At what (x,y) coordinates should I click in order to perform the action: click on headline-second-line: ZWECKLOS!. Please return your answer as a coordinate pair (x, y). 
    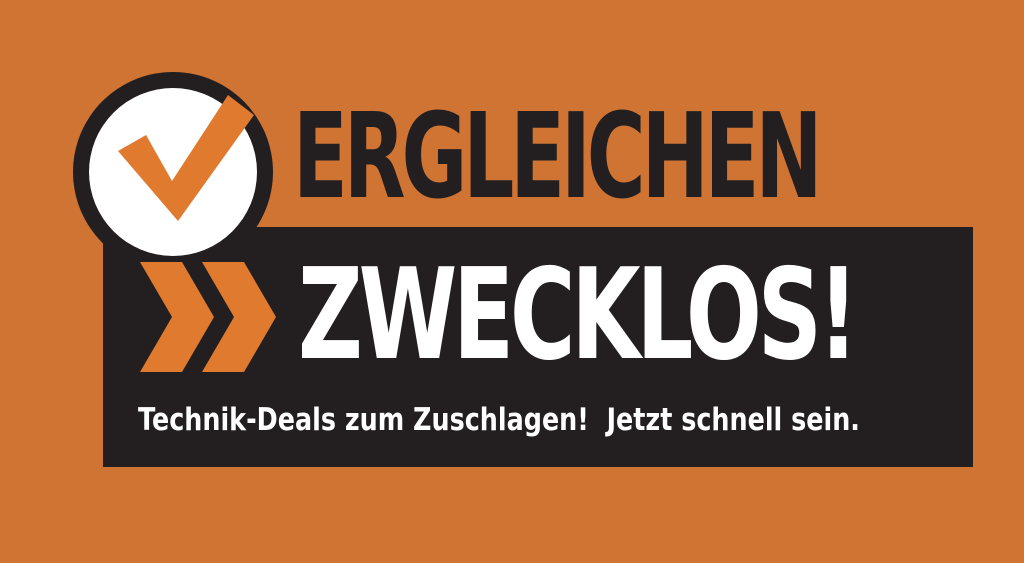
    Looking at the image, I should click on (578, 314).